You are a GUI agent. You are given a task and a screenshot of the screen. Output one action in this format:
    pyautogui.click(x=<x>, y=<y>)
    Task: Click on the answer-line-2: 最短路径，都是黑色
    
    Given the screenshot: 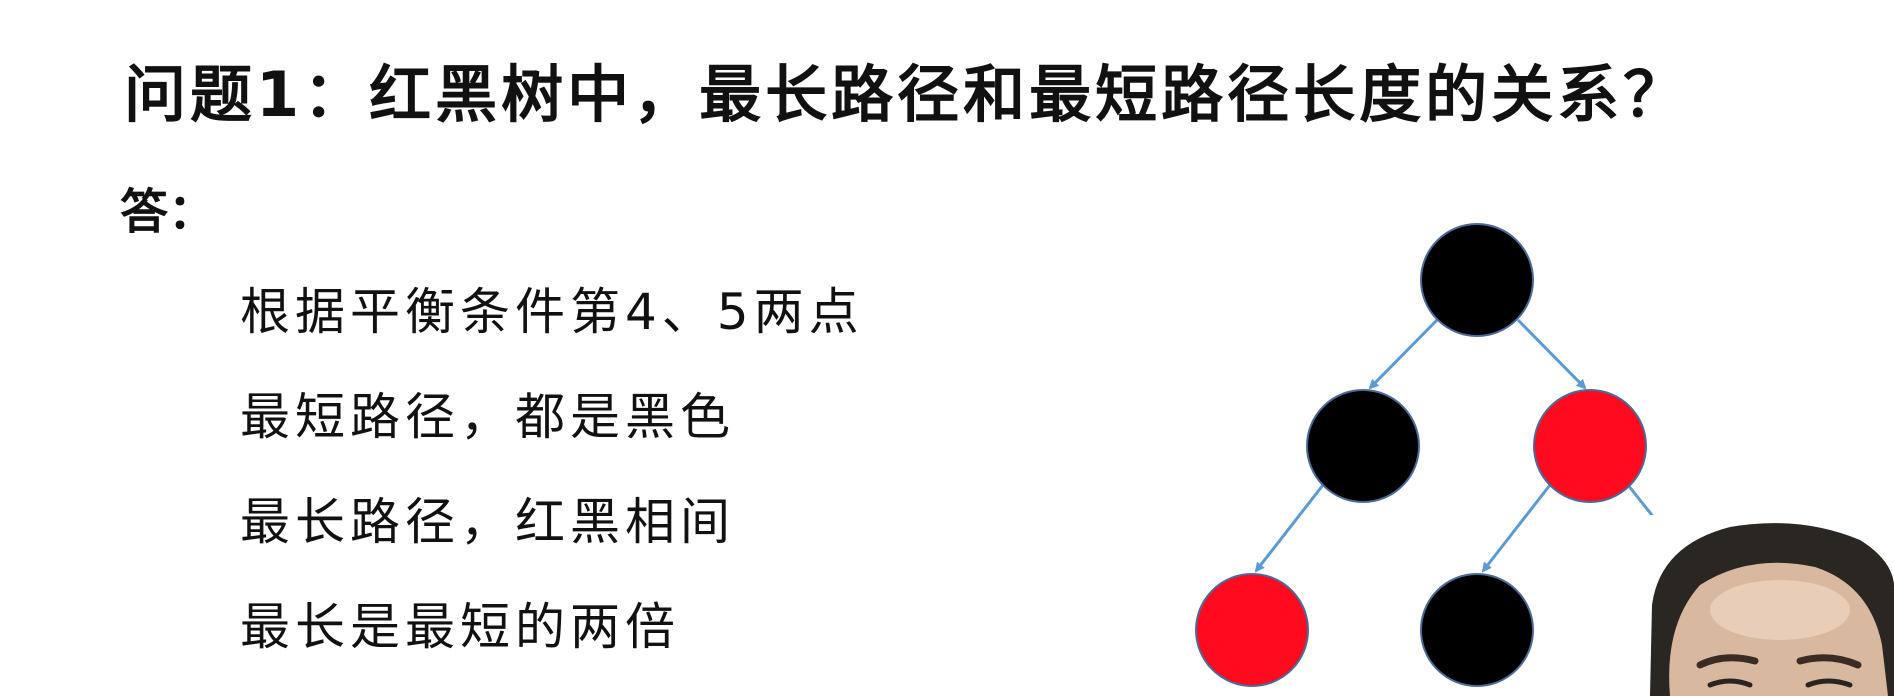 What is the action you would take?
    pyautogui.click(x=487, y=417)
    